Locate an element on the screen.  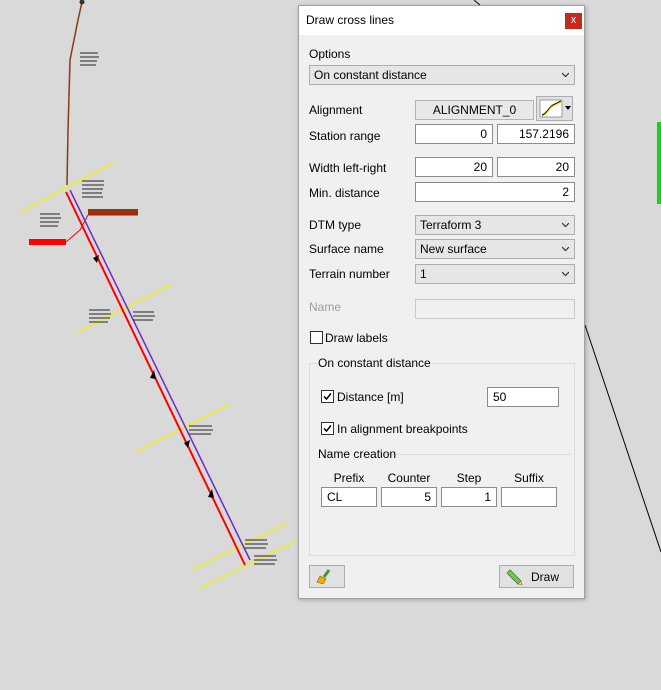
station-from-input: 0 is located at coordinates (454, 134).